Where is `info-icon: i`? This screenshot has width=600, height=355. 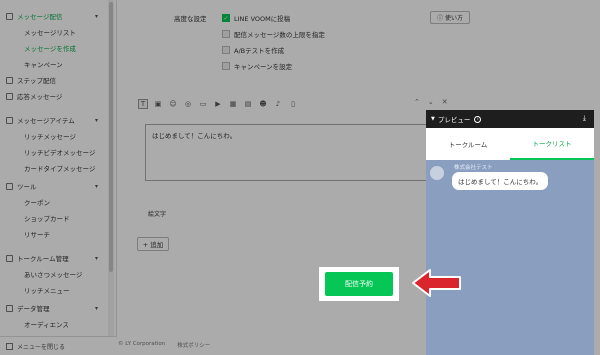
info-icon: i is located at coordinates (478, 119).